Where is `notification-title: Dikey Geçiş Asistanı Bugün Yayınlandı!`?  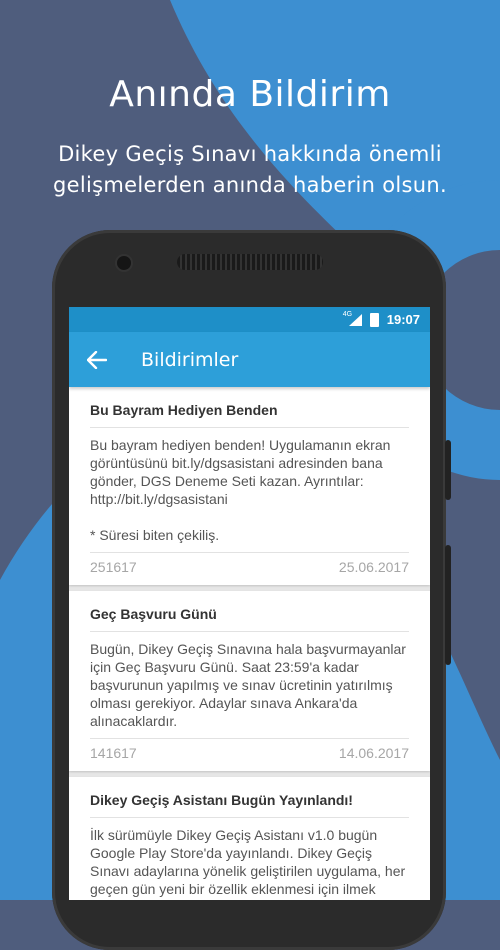 notification-title: Dikey Geçiş Asistanı Bugün Yayınlandı! is located at coordinates (249, 797).